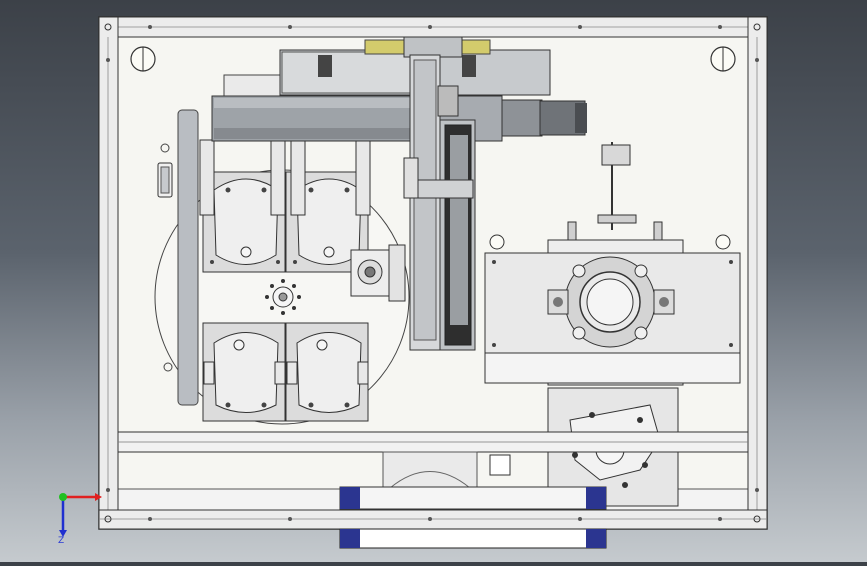  What do you see at coordinates (80, 519) in the screenshot?
I see `coordinate-triad: Z` at bounding box center [80, 519].